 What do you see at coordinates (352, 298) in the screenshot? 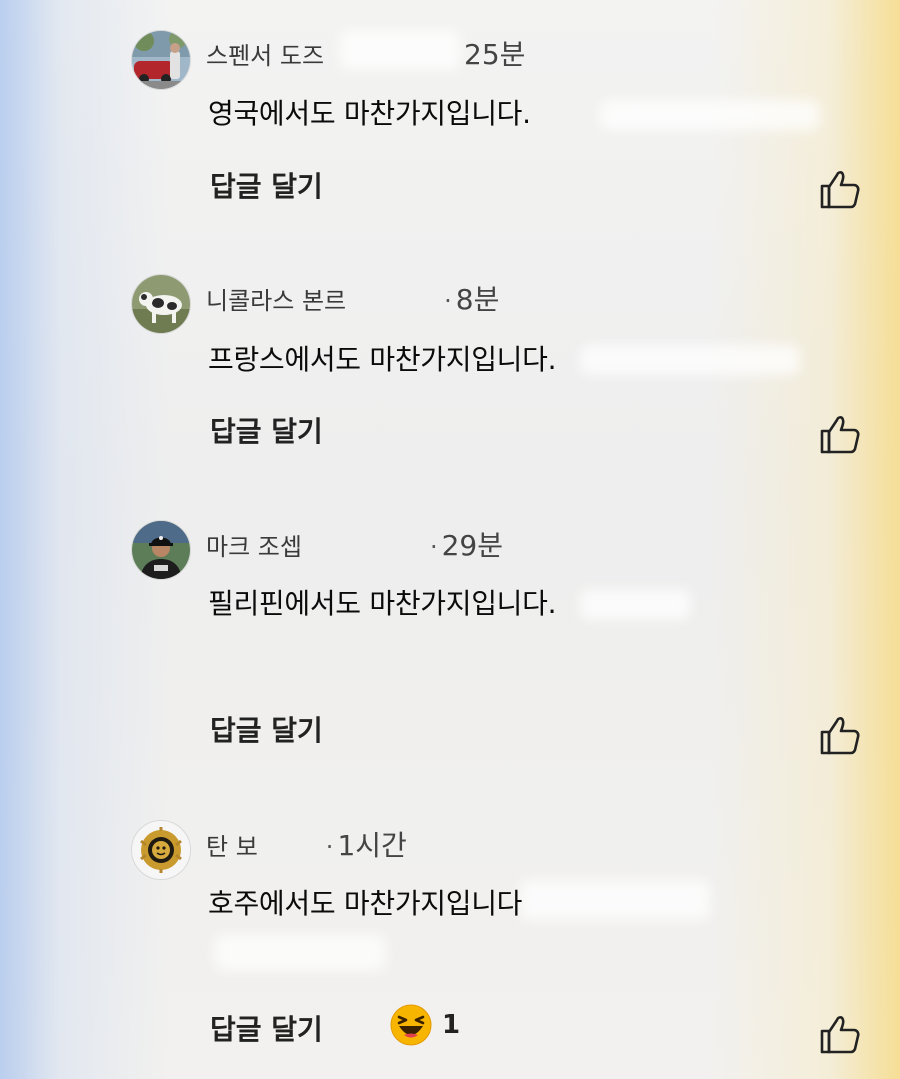
I see `comment-meta: 니콜라스 본르 · 8분` at bounding box center [352, 298].